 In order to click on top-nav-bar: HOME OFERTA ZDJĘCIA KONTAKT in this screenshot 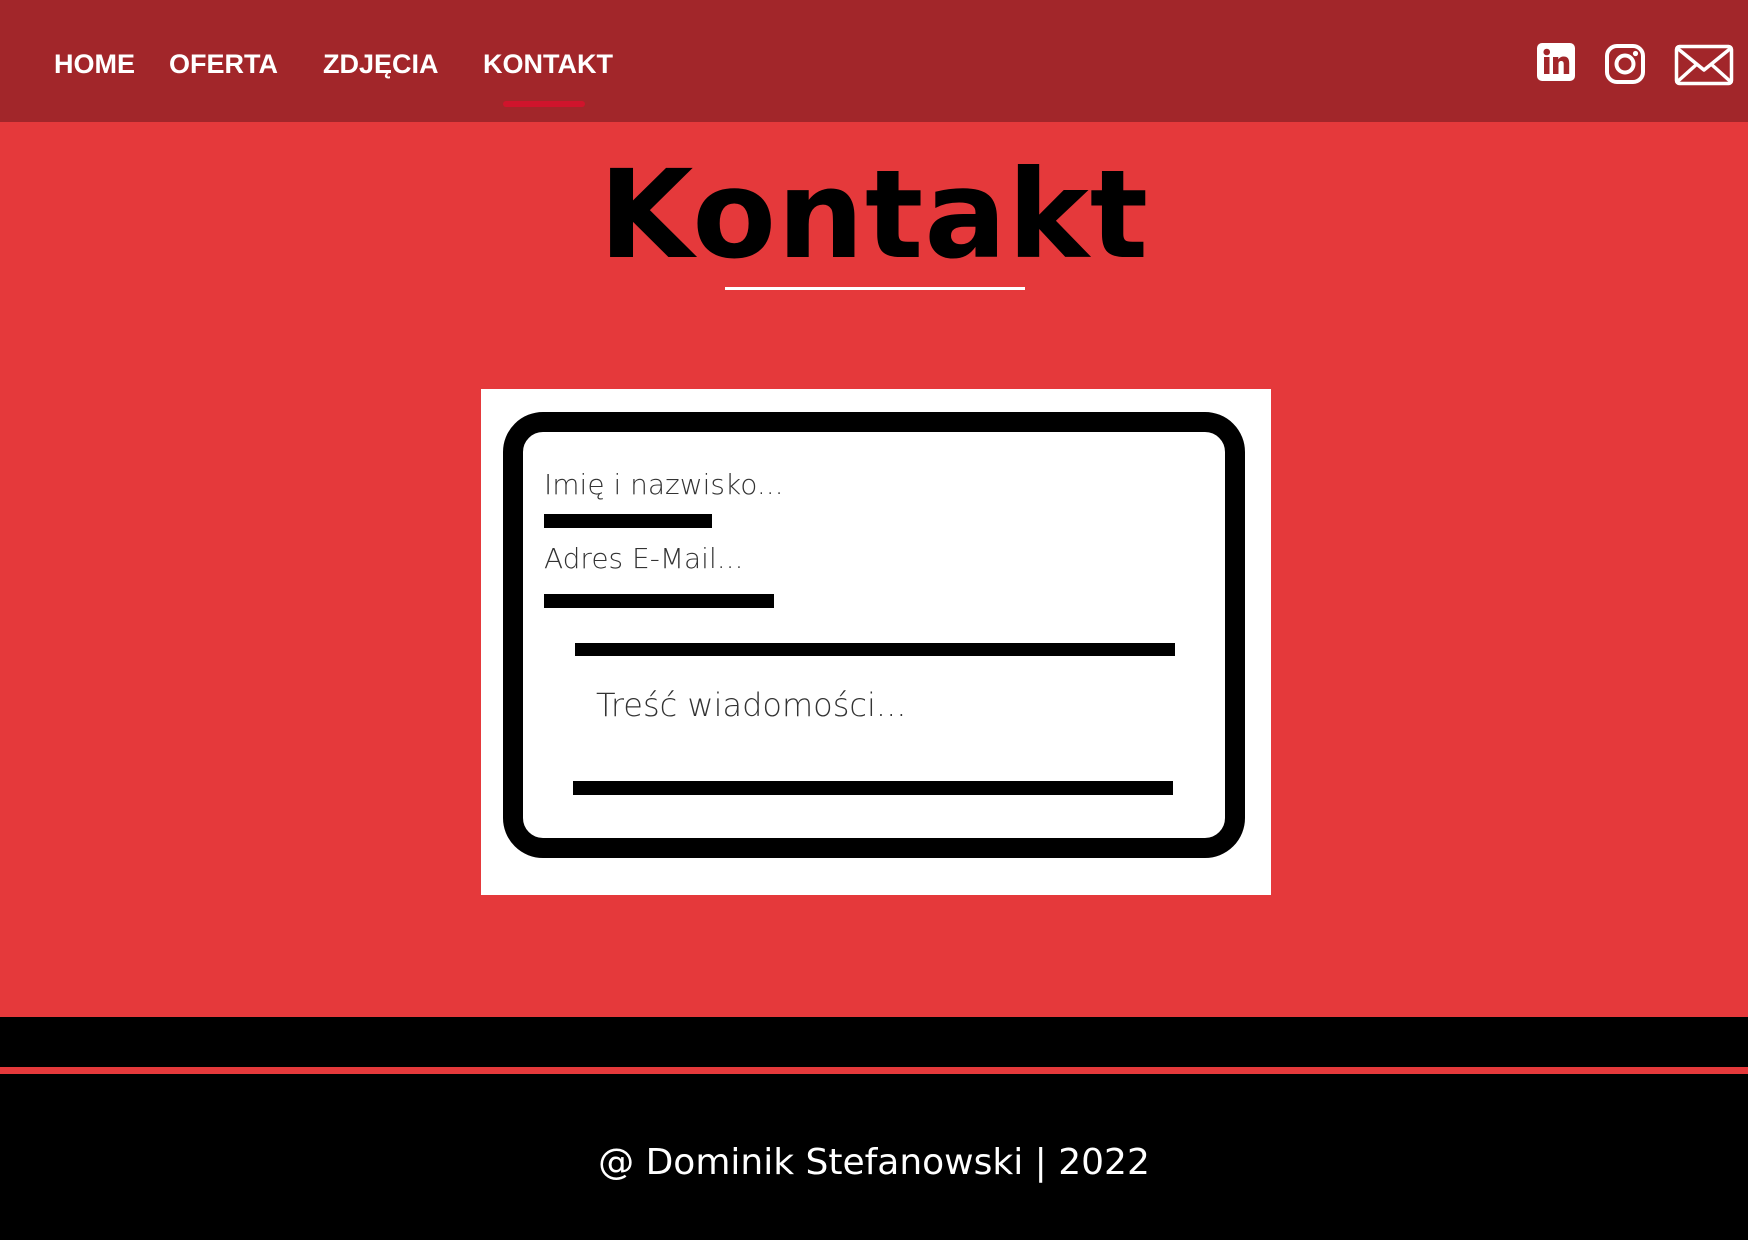, I will do `click(874, 61)`.